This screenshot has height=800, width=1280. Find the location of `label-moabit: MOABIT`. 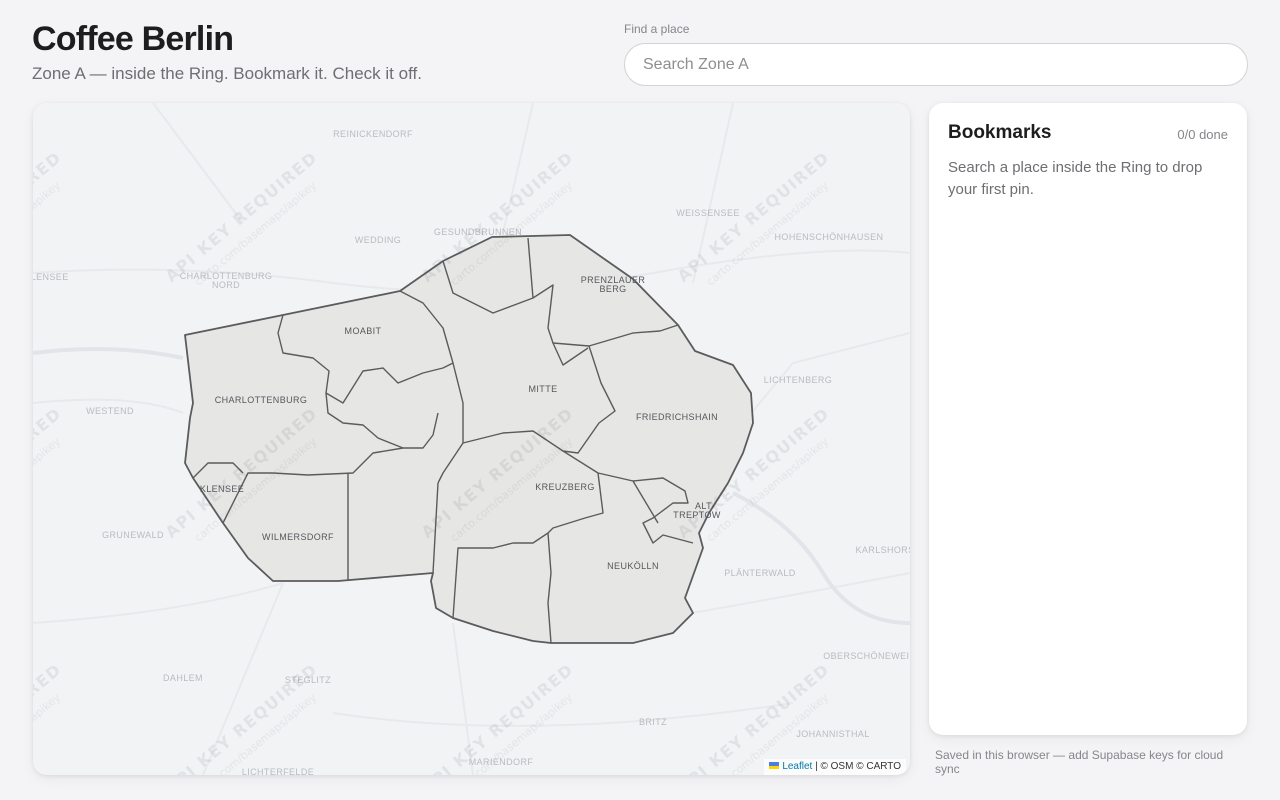

label-moabit: MOABIT is located at coordinates (363, 331).